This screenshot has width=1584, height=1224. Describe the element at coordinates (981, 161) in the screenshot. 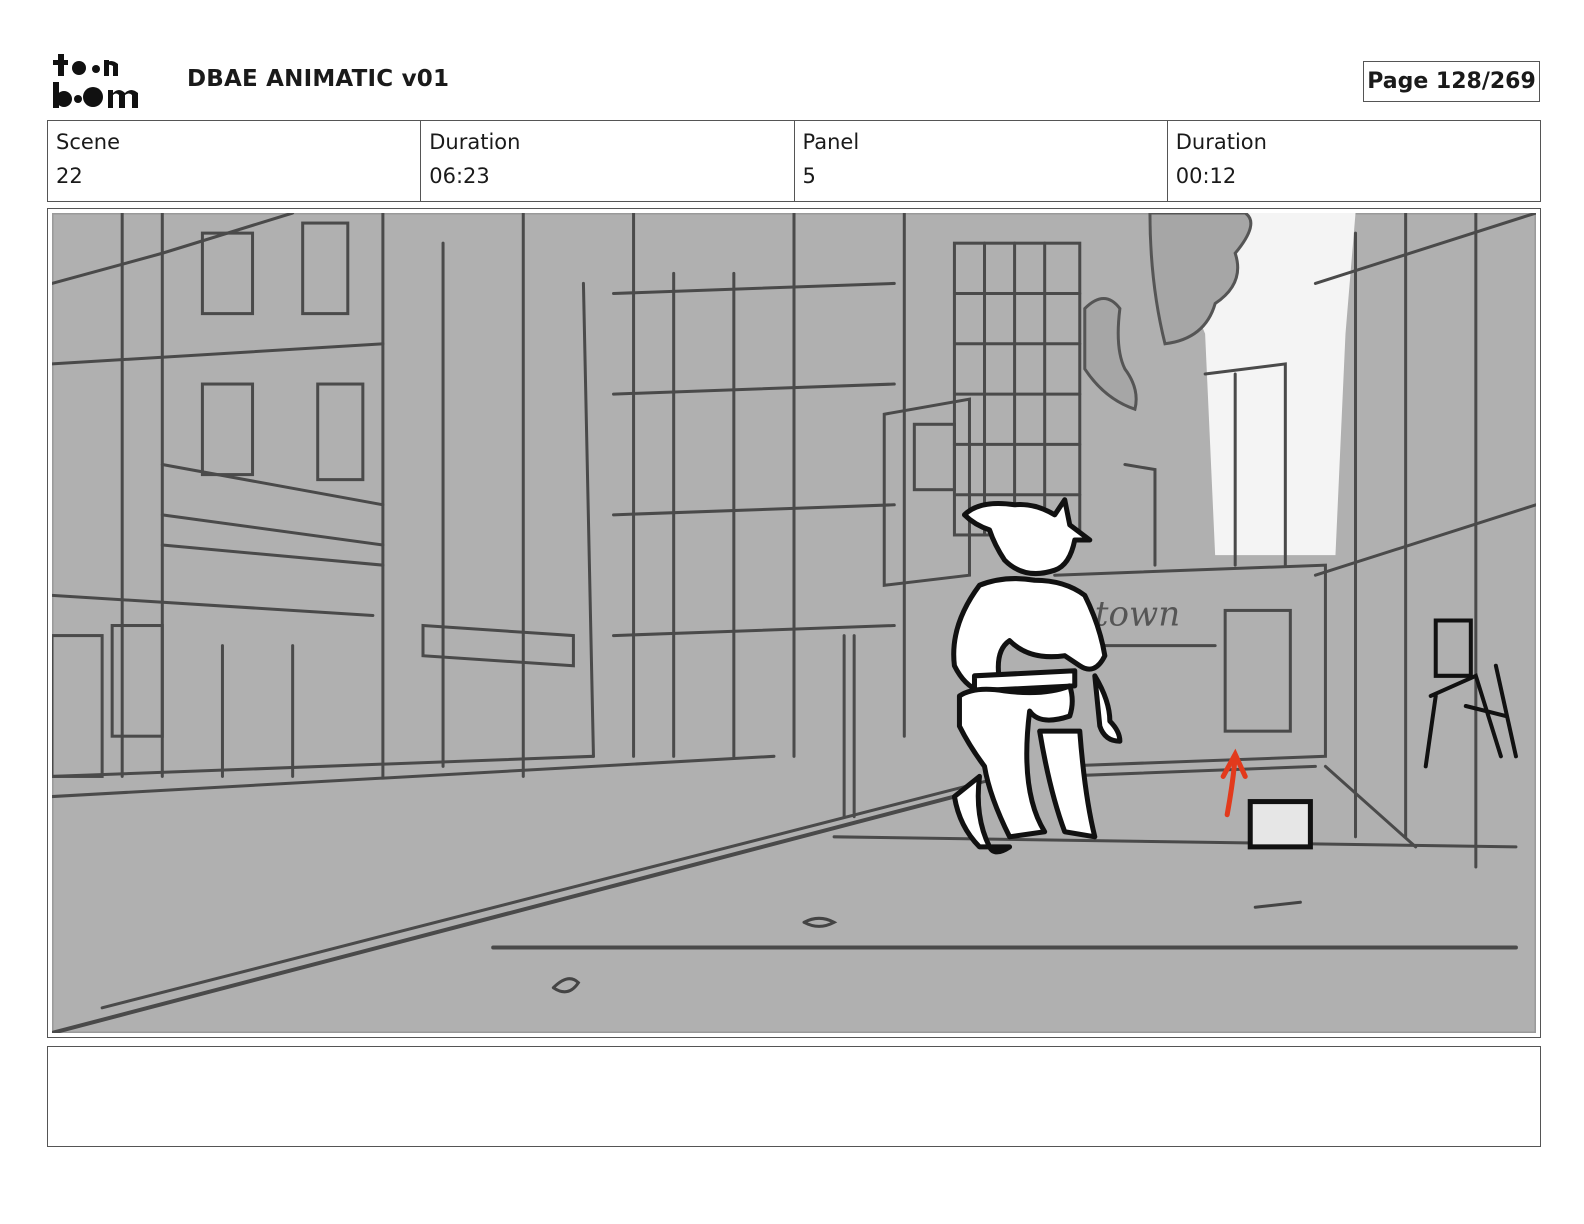

I see `panel-cell: Panel 5` at that location.